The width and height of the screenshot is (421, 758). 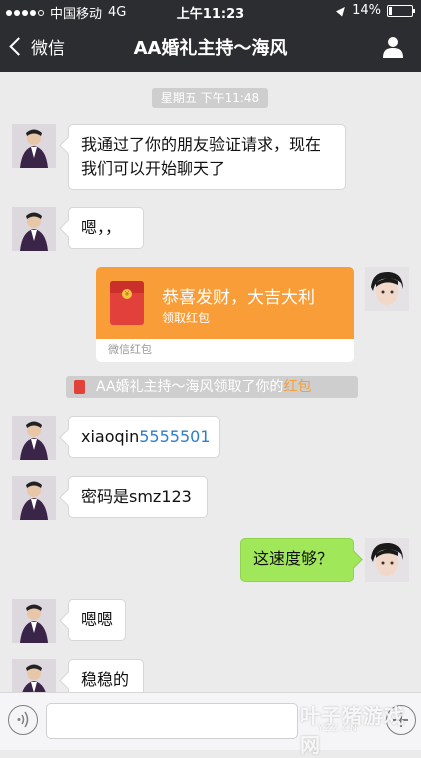 What do you see at coordinates (186, 318) in the screenshot?
I see `red-packet-subtitle: 领取红包` at bounding box center [186, 318].